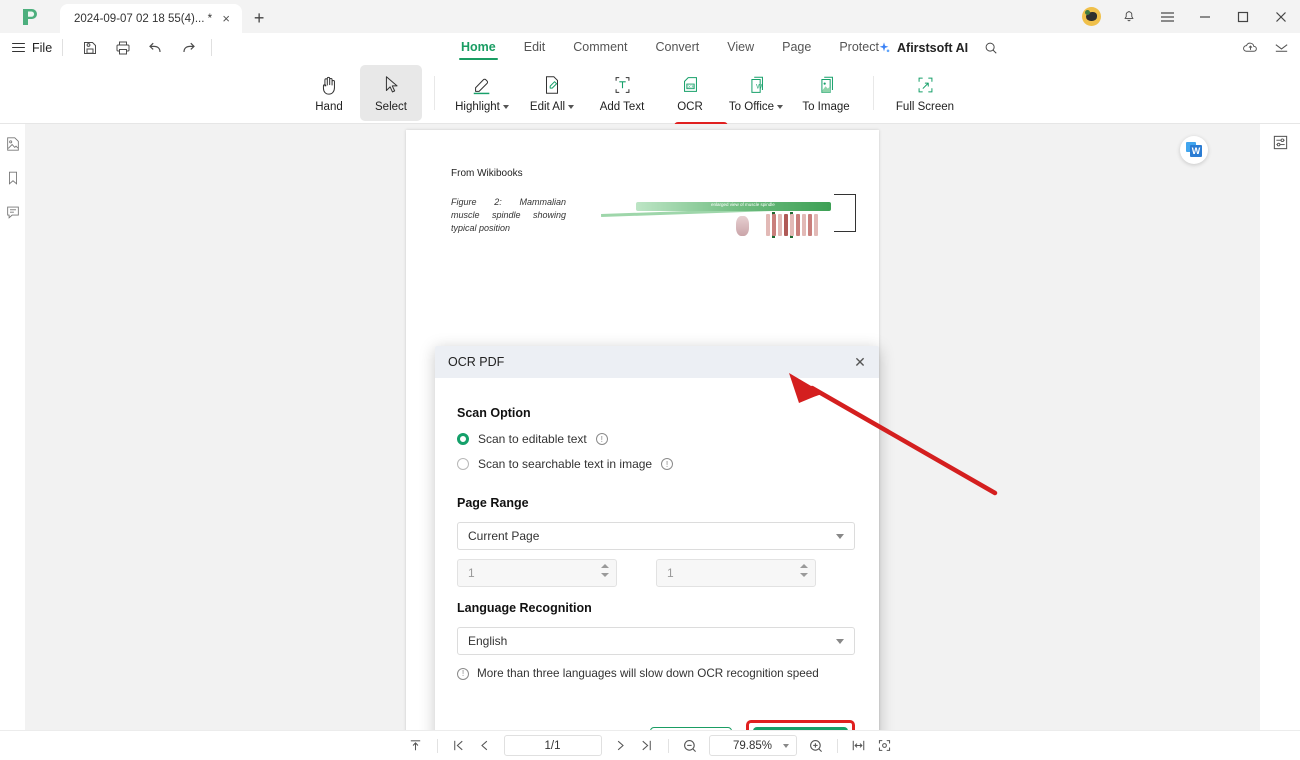 This screenshot has height=760, width=1300. I want to click on radio-scan-editable: Scan to editable text !, so click(657, 439).